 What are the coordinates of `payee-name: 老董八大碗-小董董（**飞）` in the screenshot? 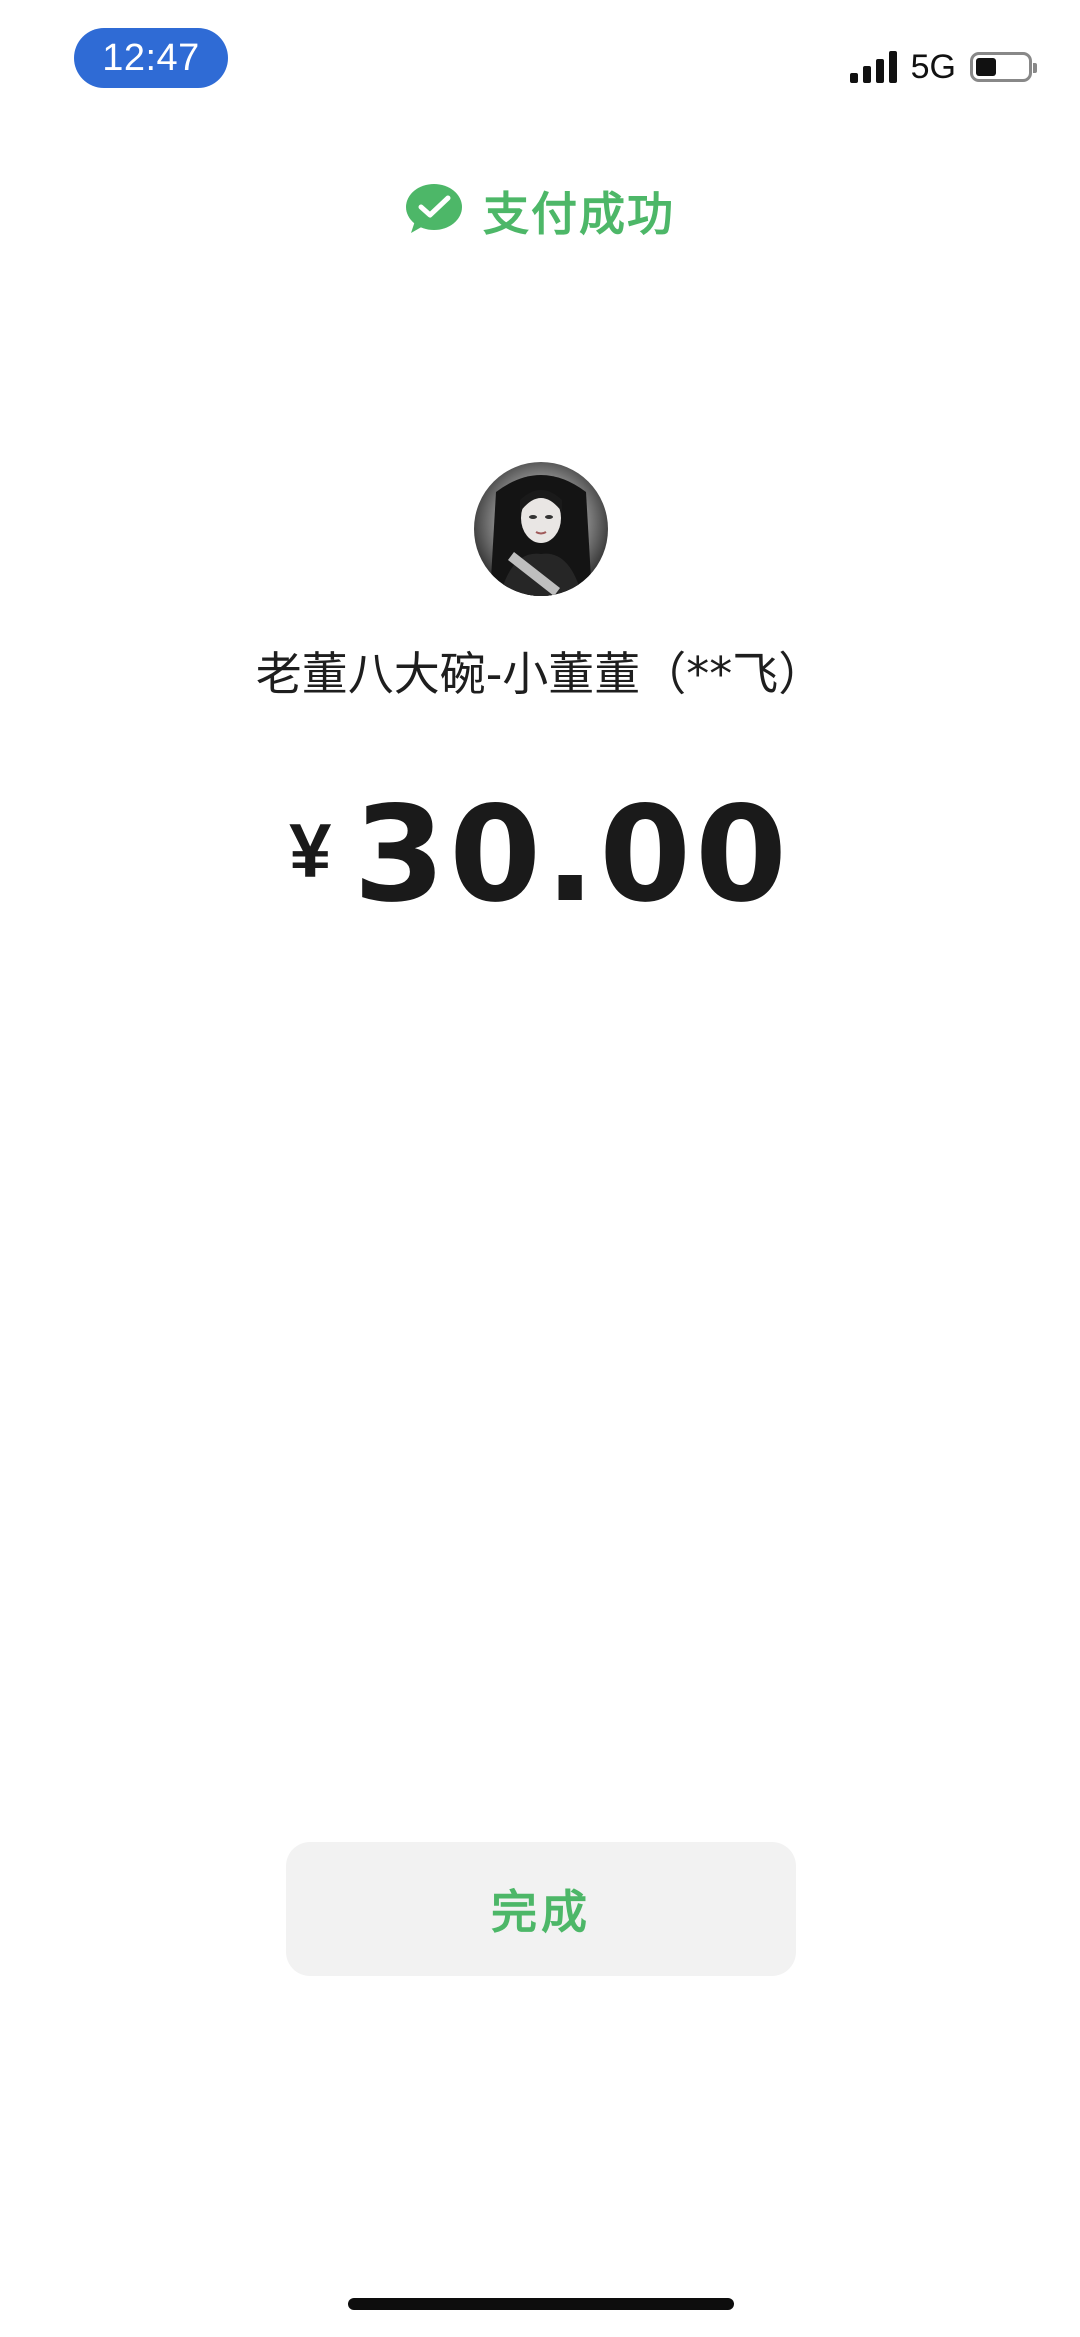 It's located at (540, 674).